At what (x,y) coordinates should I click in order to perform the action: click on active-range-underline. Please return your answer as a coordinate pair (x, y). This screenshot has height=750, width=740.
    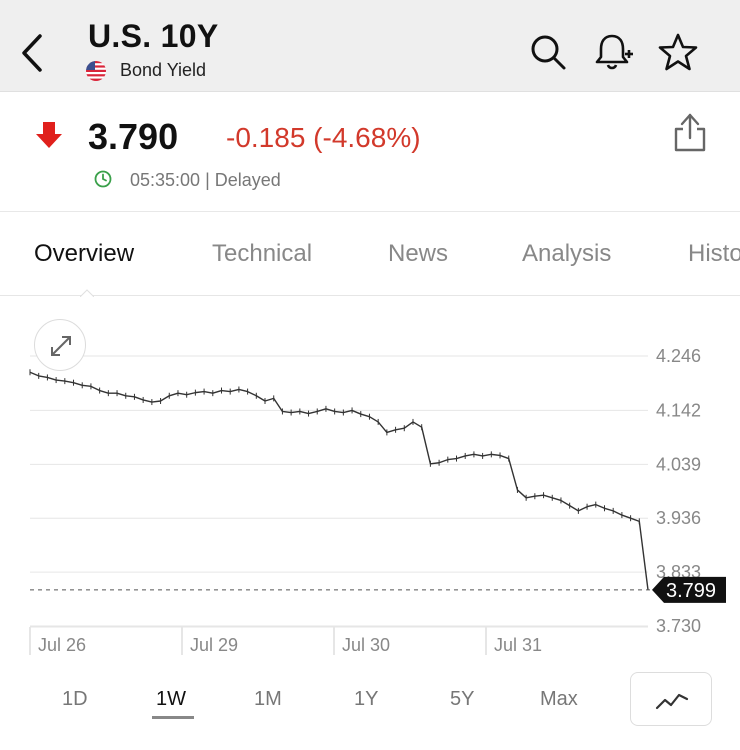
    Looking at the image, I should click on (173, 717).